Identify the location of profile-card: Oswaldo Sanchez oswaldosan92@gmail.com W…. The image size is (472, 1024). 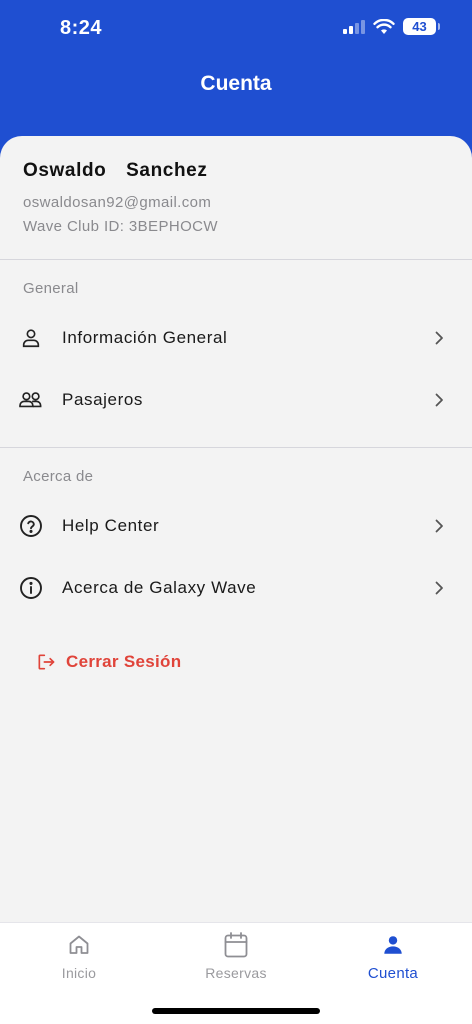
(236, 198).